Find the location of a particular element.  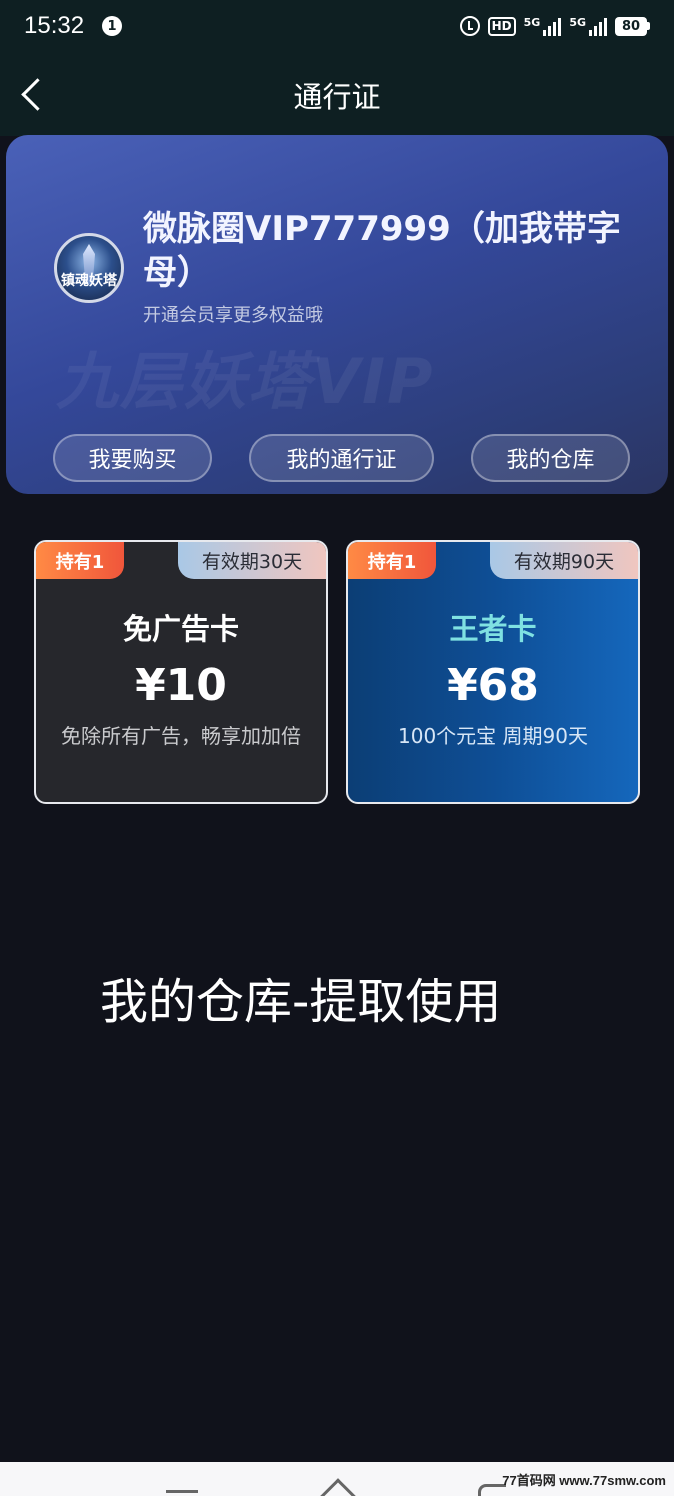

warehouse-button: 我的仓库 is located at coordinates (550, 458).